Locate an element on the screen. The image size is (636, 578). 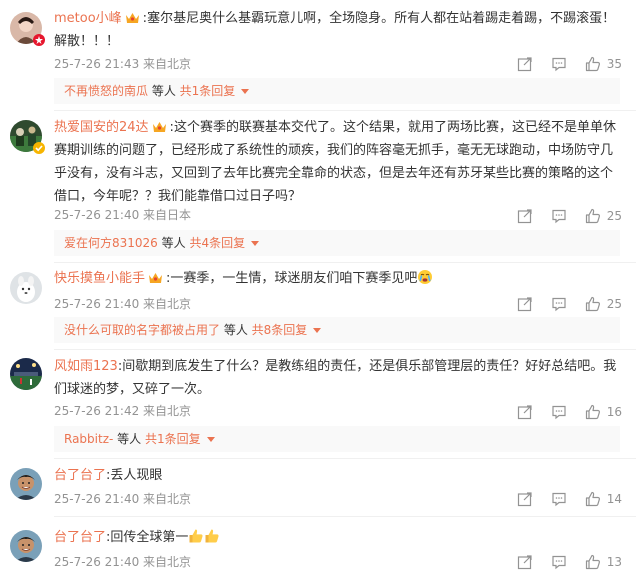
crying-face-icon is located at coordinates (425, 277).